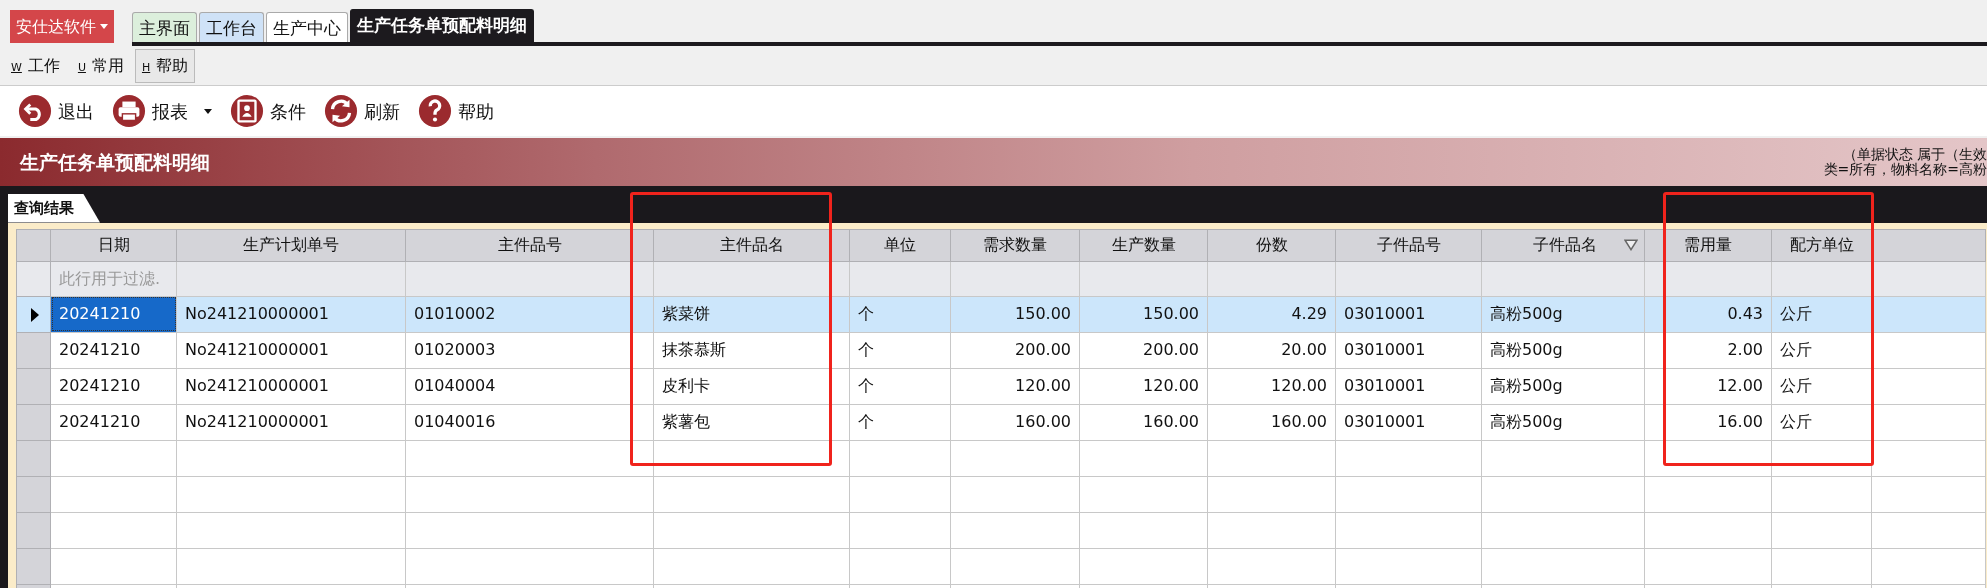 This screenshot has width=1987, height=588. What do you see at coordinates (1708, 314) in the screenshot?
I see `table-cell: 0.43` at bounding box center [1708, 314].